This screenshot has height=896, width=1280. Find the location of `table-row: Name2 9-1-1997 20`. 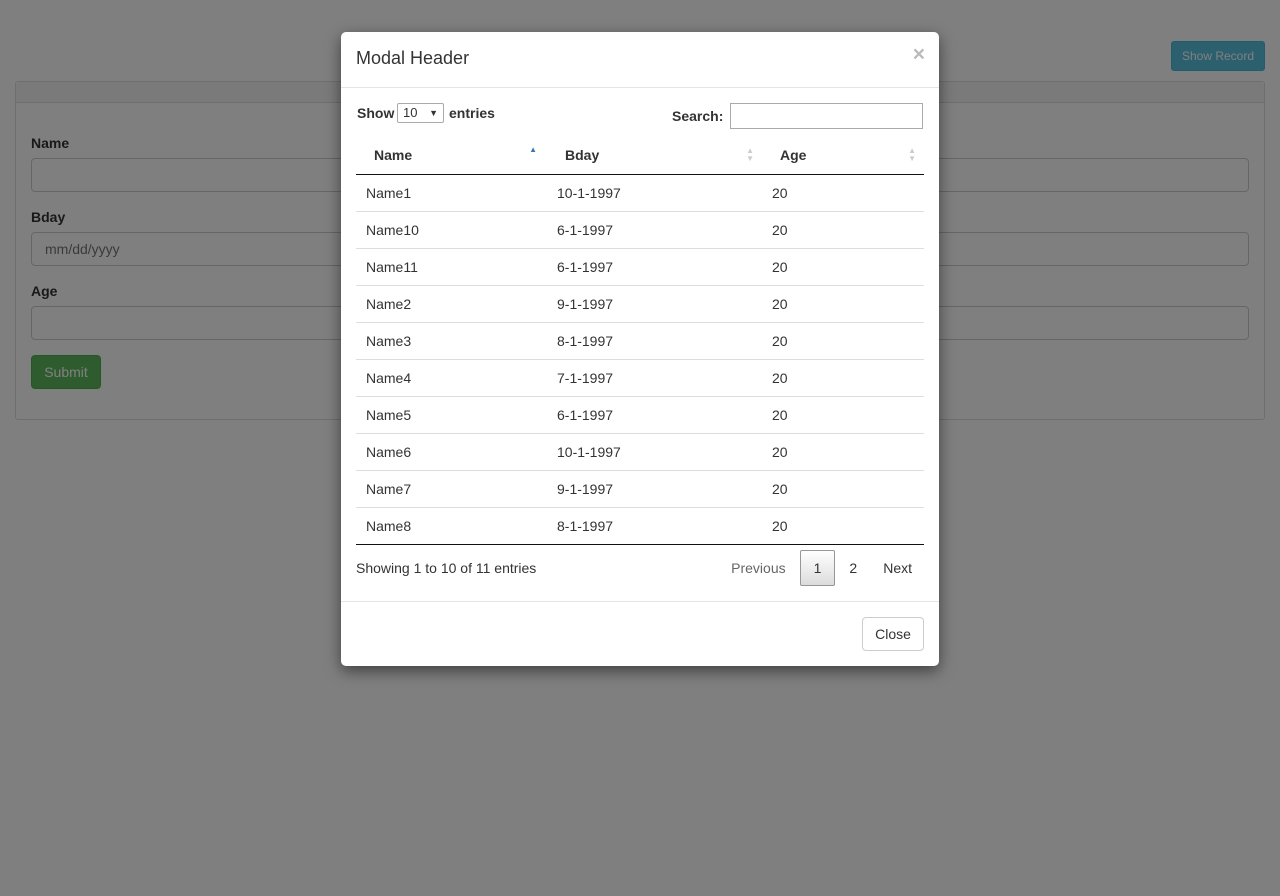

table-row: Name2 9-1-1997 20 is located at coordinates (640, 303).